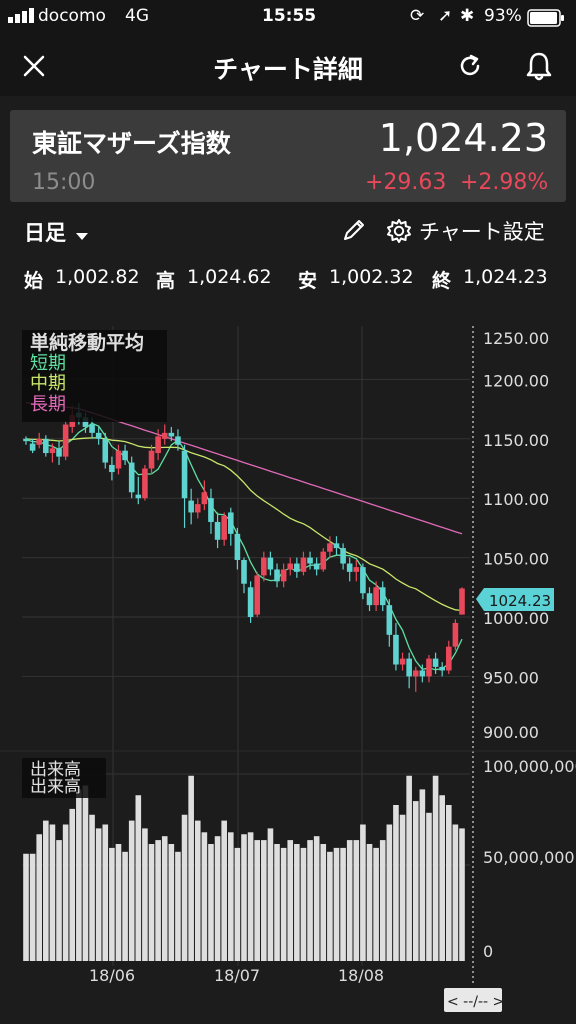  What do you see at coordinates (97, 277) in the screenshot?
I see `open-value: 1,002.82` at bounding box center [97, 277].